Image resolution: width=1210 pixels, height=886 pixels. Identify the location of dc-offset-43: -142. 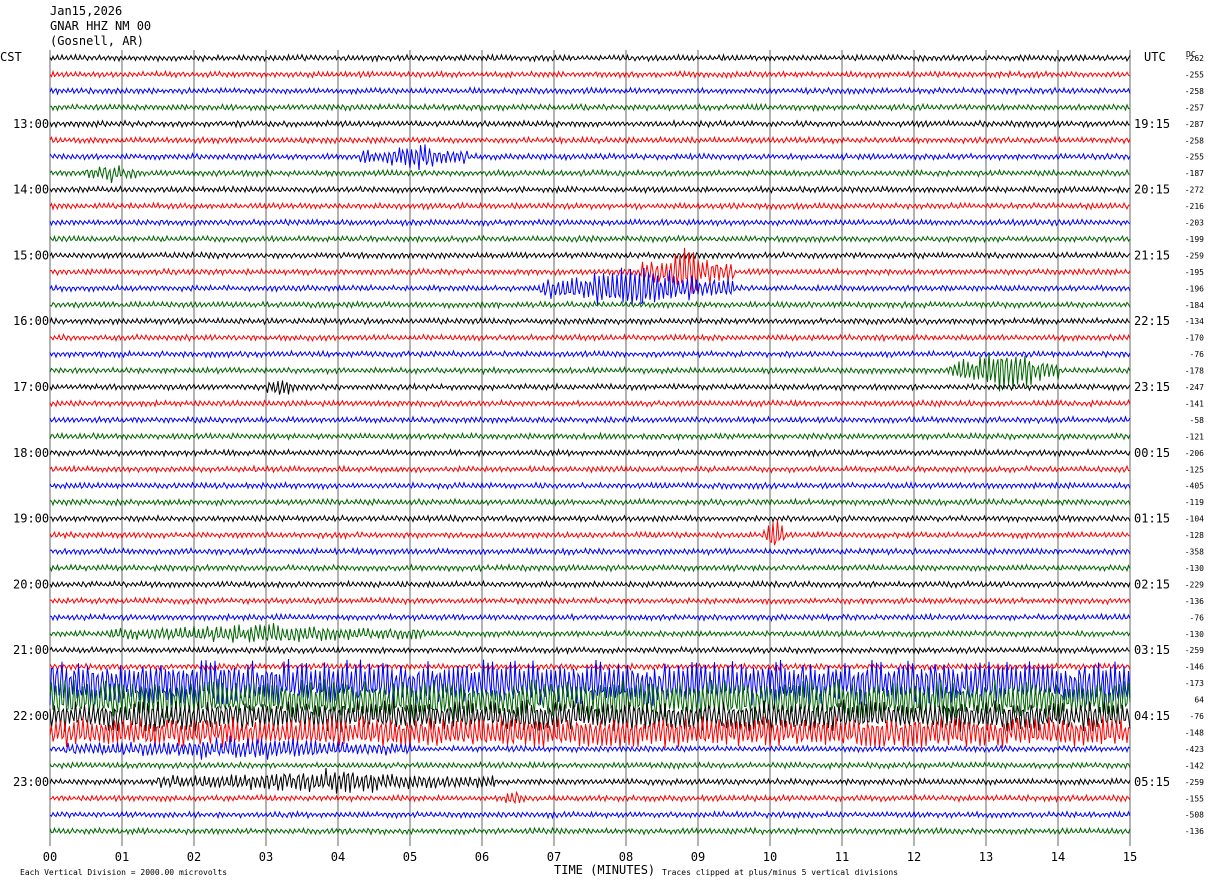
(1194, 765).